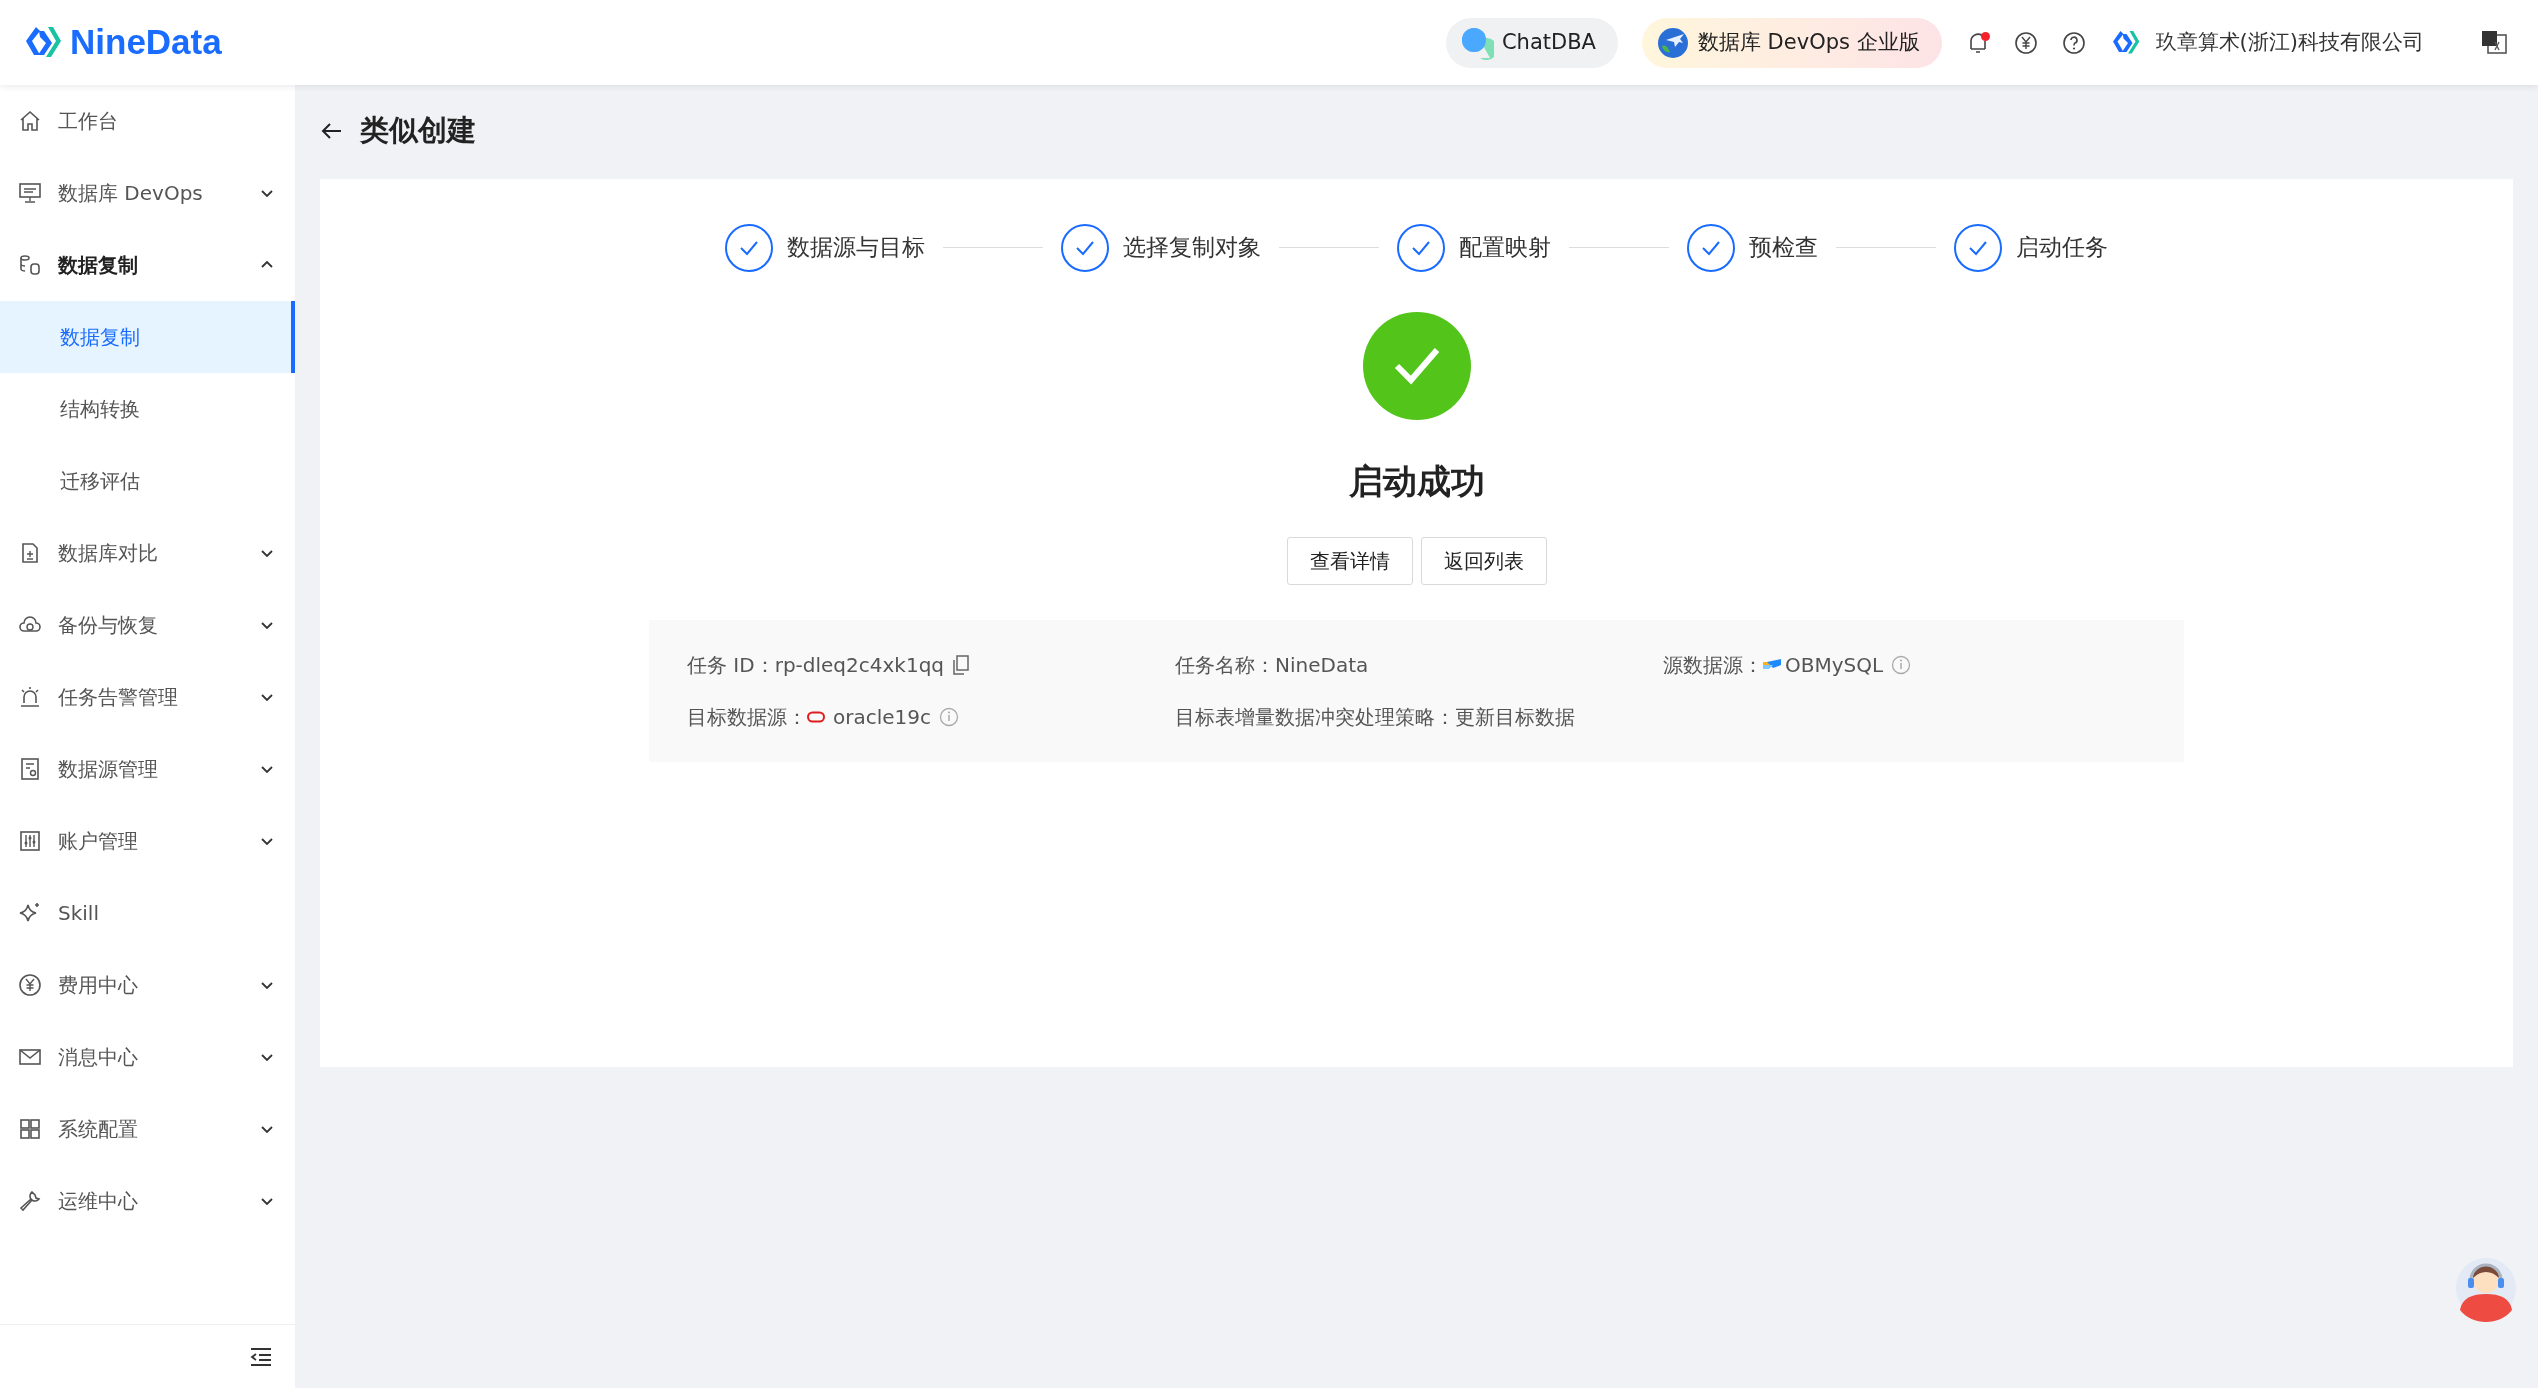 This screenshot has width=2538, height=1388. I want to click on step-label: 数据源与目标, so click(856, 248).